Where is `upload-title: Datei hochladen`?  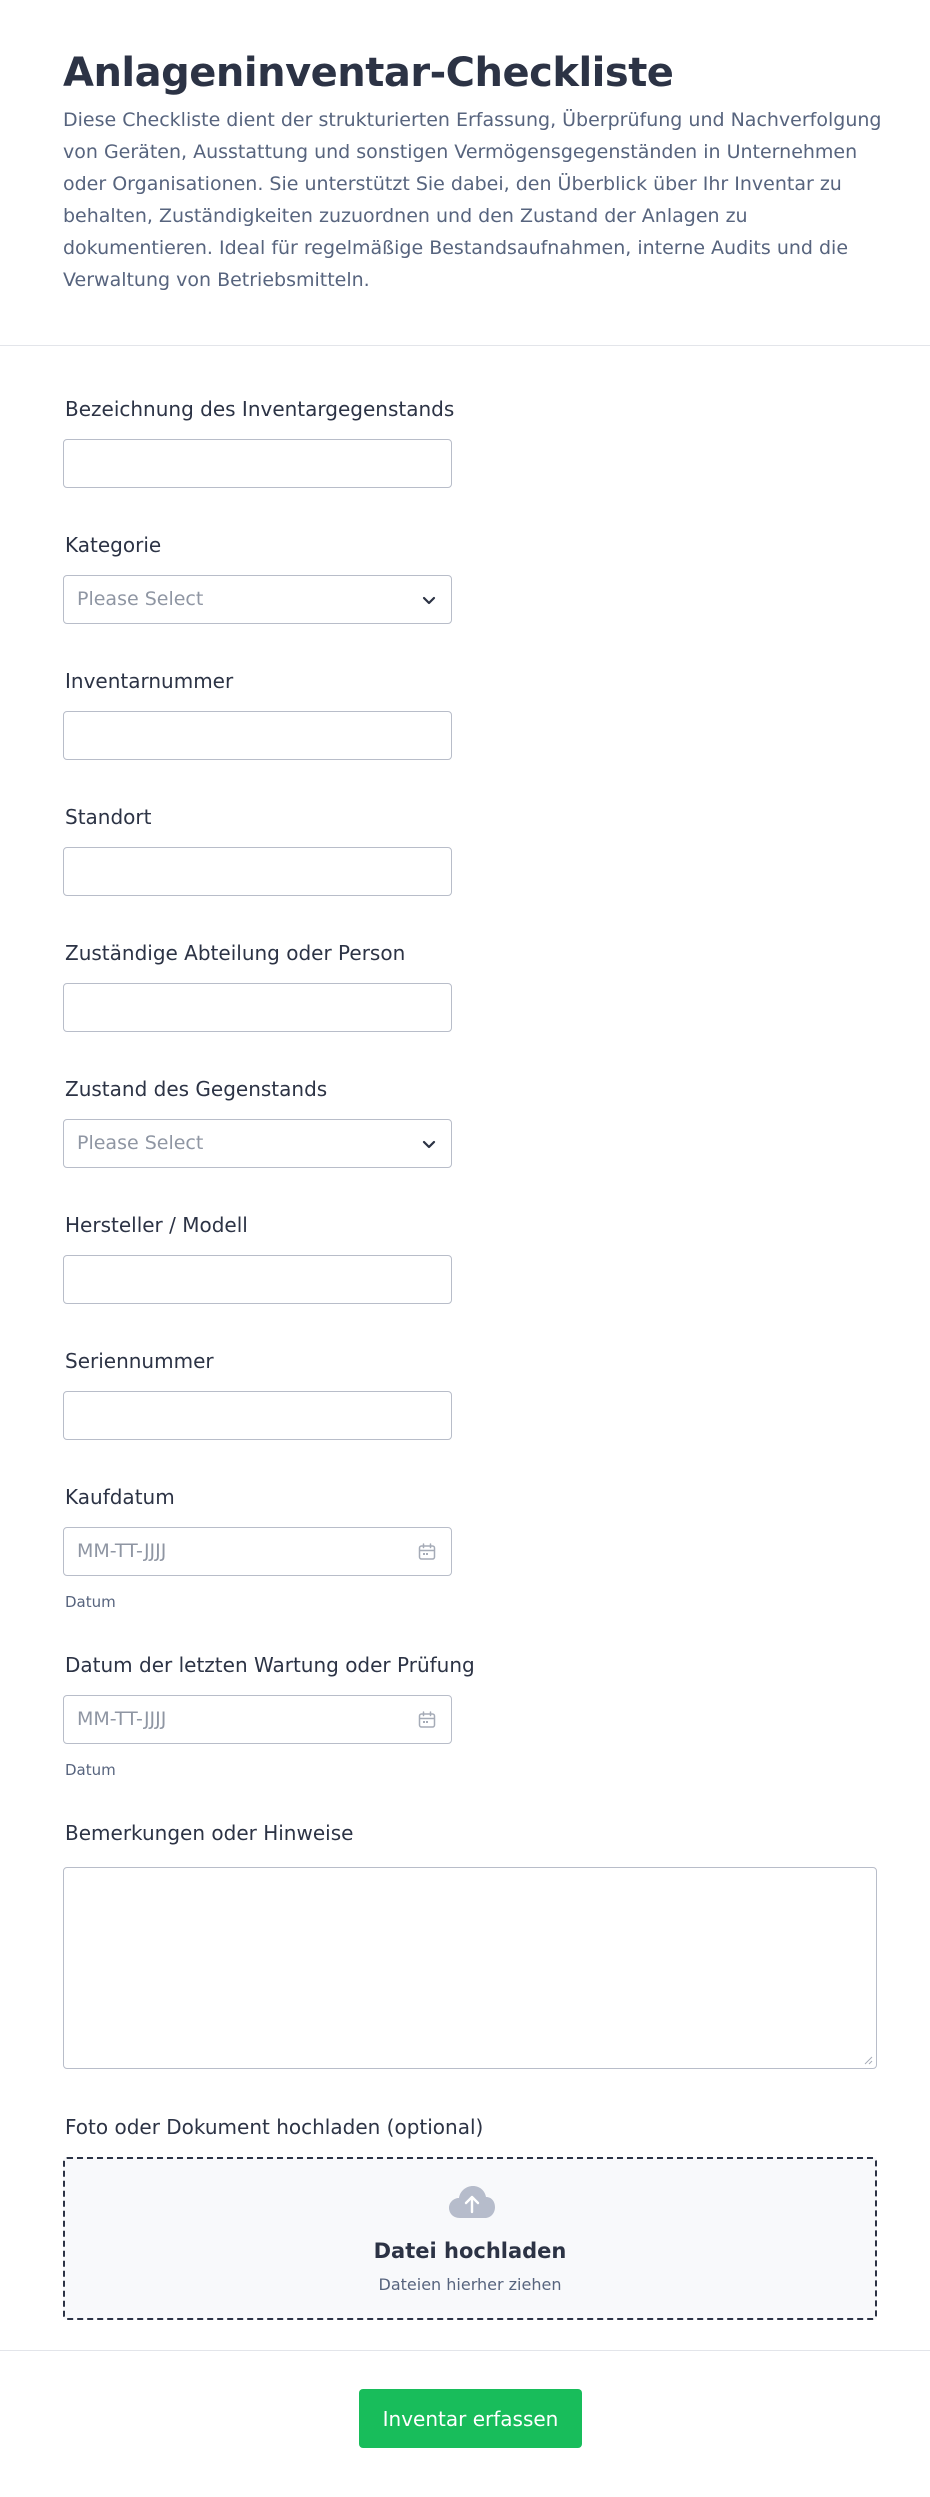
upload-title: Datei hochladen is located at coordinates (470, 2251).